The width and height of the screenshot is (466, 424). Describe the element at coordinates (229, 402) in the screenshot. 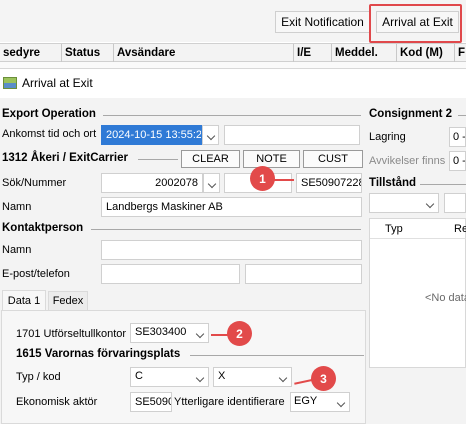

I see `additional-identifier-label: Ytterligare identifierare` at that location.